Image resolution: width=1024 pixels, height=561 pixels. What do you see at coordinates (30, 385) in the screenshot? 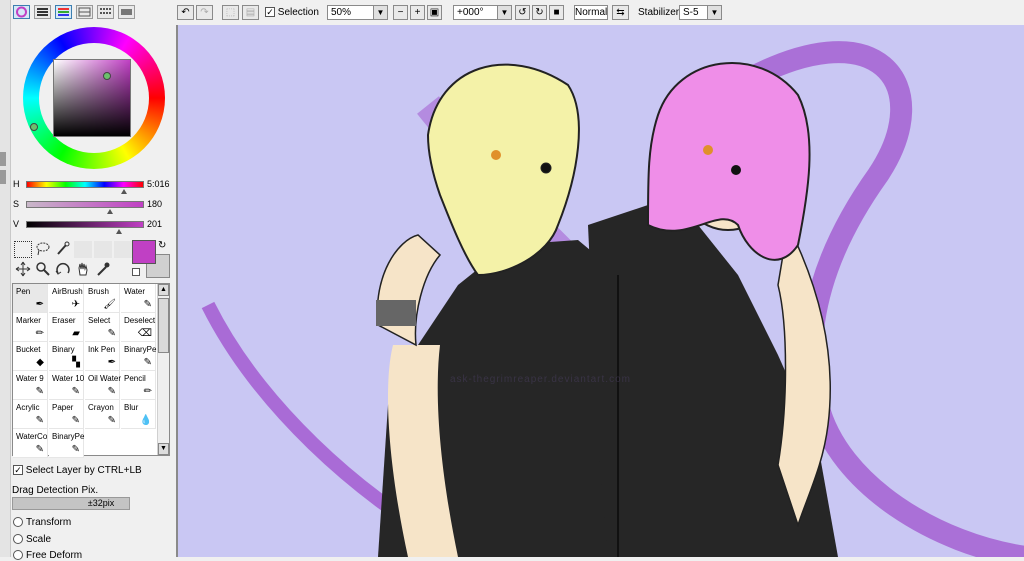
I see `brush-water-9: Water 9 ✎` at bounding box center [30, 385].